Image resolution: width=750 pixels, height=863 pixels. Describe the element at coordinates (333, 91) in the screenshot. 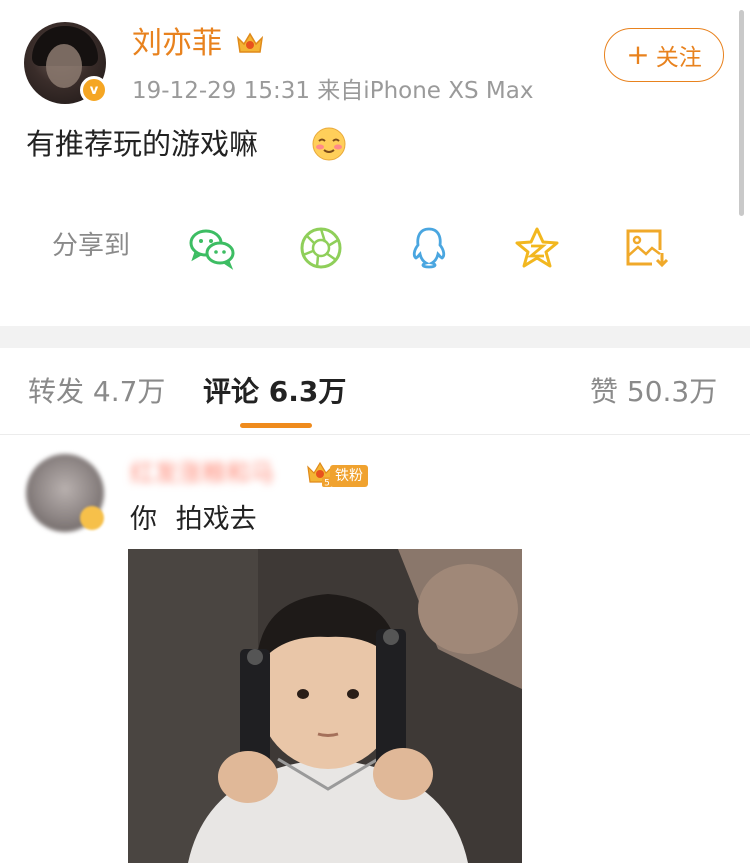

I see `post-meta: 19-12-29 15:31 来自iPhone XS Max` at that location.